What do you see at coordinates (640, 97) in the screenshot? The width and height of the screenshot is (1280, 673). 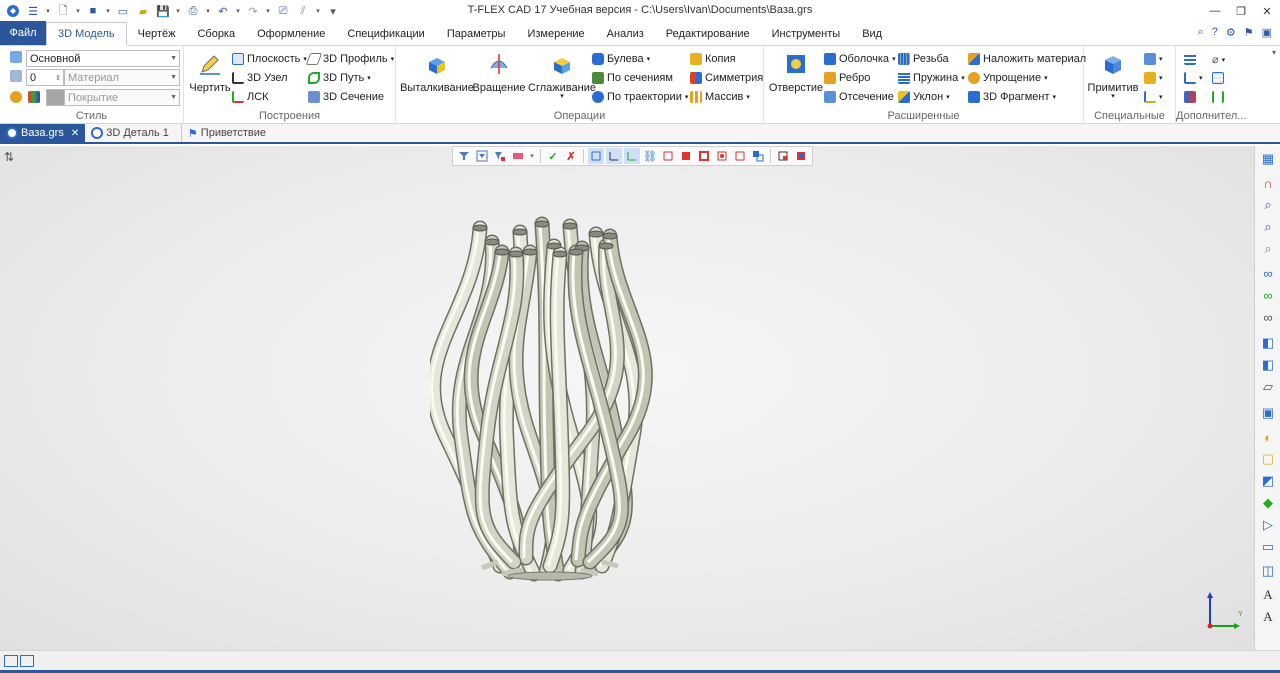 I see `by-trajectory-button: По траектории ▾` at bounding box center [640, 97].